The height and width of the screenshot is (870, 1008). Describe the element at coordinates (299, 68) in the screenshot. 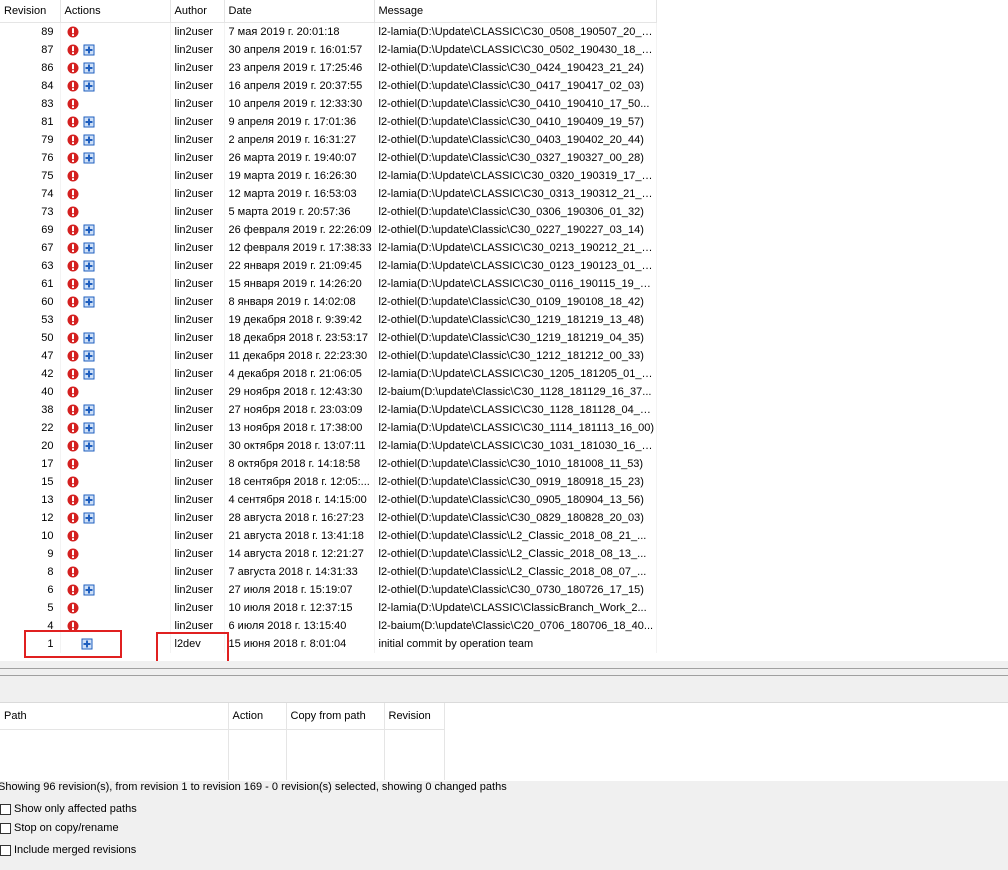

I see `revision-date: 23 апреля 2019 г. 17:25:46` at that location.